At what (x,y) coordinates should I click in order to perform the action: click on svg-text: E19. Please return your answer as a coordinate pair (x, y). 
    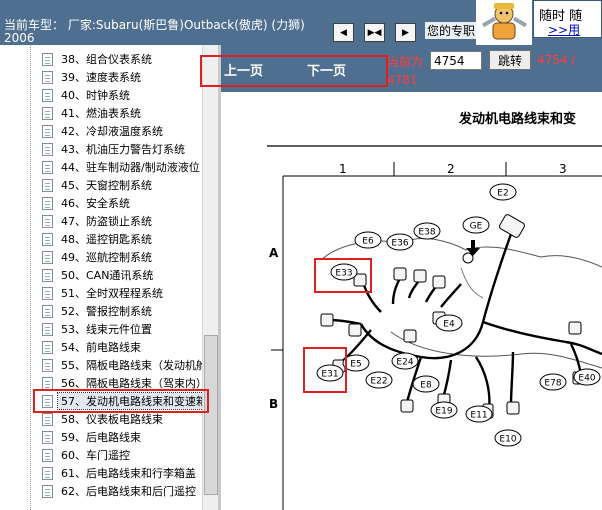
    Looking at the image, I should click on (443, 412).